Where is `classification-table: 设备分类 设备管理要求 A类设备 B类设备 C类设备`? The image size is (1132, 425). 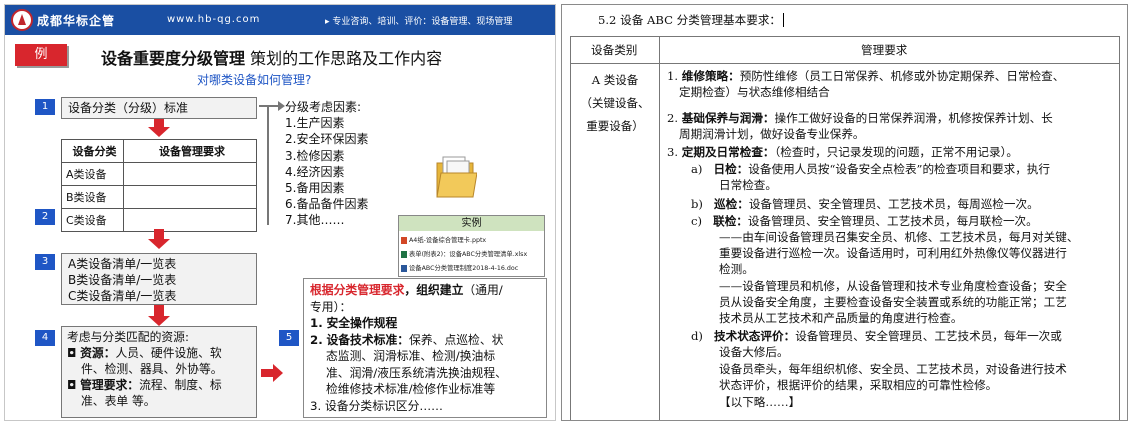
classification-table: 设备分类 设备管理要求 A类设备 B类设备 C类设备 is located at coordinates (159, 185).